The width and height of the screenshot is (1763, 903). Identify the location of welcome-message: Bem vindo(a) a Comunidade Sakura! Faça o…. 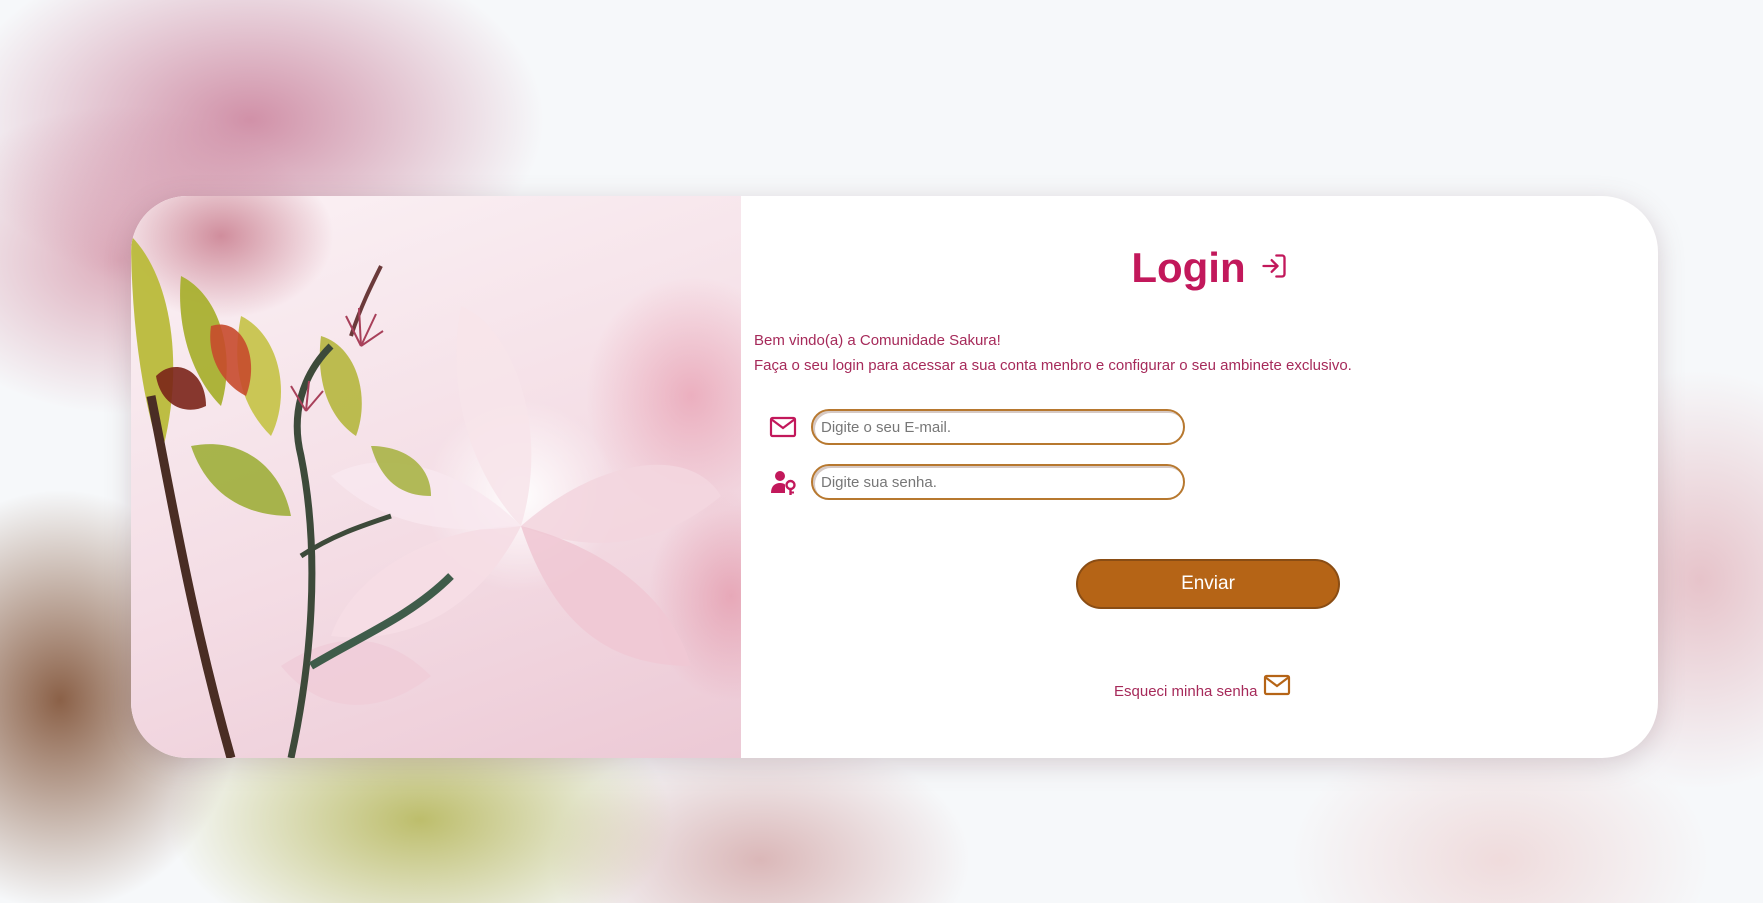
(1053, 353).